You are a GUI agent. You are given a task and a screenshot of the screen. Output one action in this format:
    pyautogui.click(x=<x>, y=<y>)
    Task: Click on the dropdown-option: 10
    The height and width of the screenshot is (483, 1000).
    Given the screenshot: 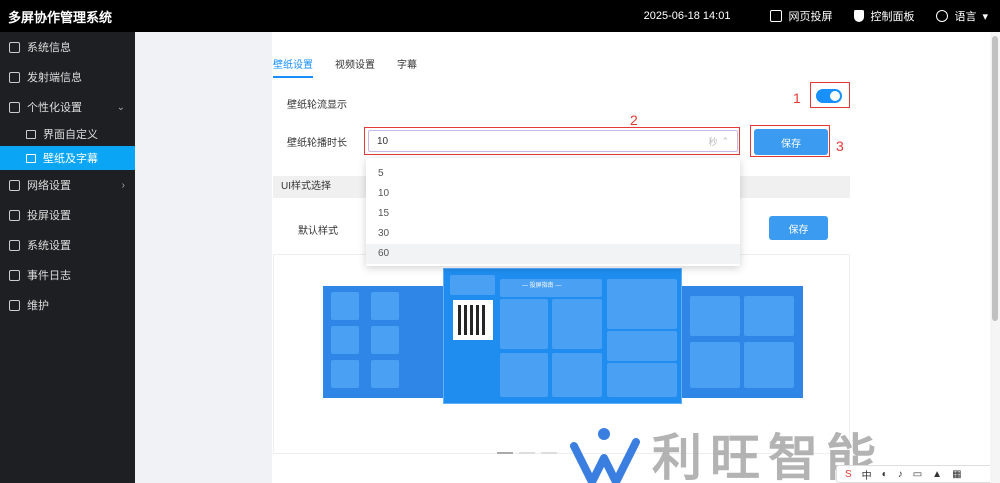 What is the action you would take?
    pyautogui.click(x=553, y=194)
    